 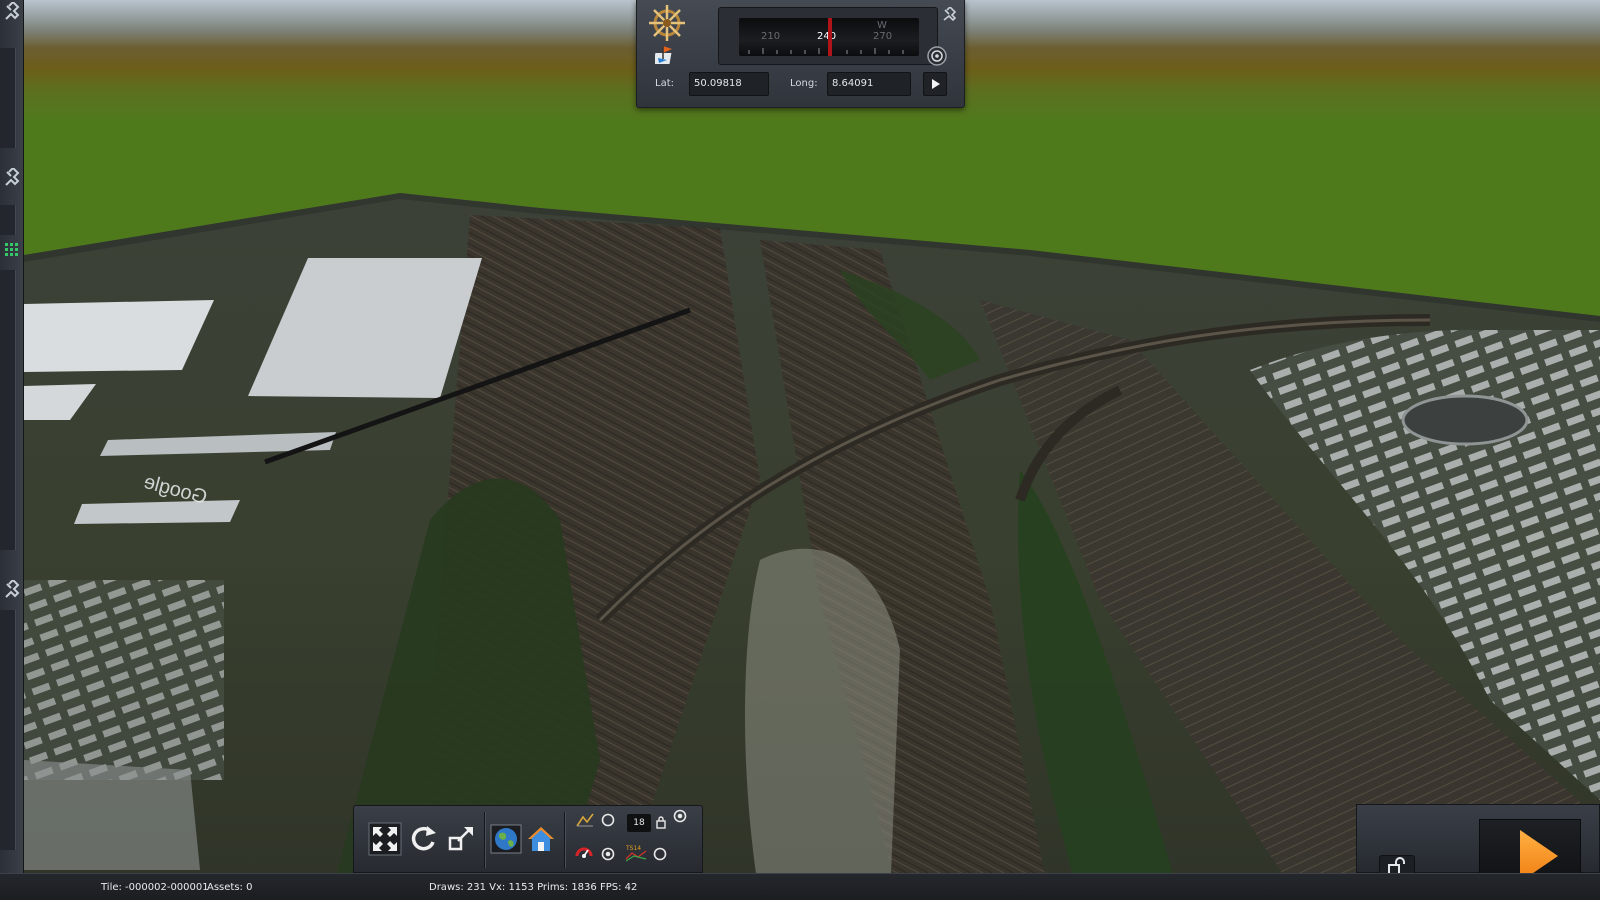 What do you see at coordinates (155, 887) in the screenshot?
I see `status-tile: Tile: -000002-000001` at bounding box center [155, 887].